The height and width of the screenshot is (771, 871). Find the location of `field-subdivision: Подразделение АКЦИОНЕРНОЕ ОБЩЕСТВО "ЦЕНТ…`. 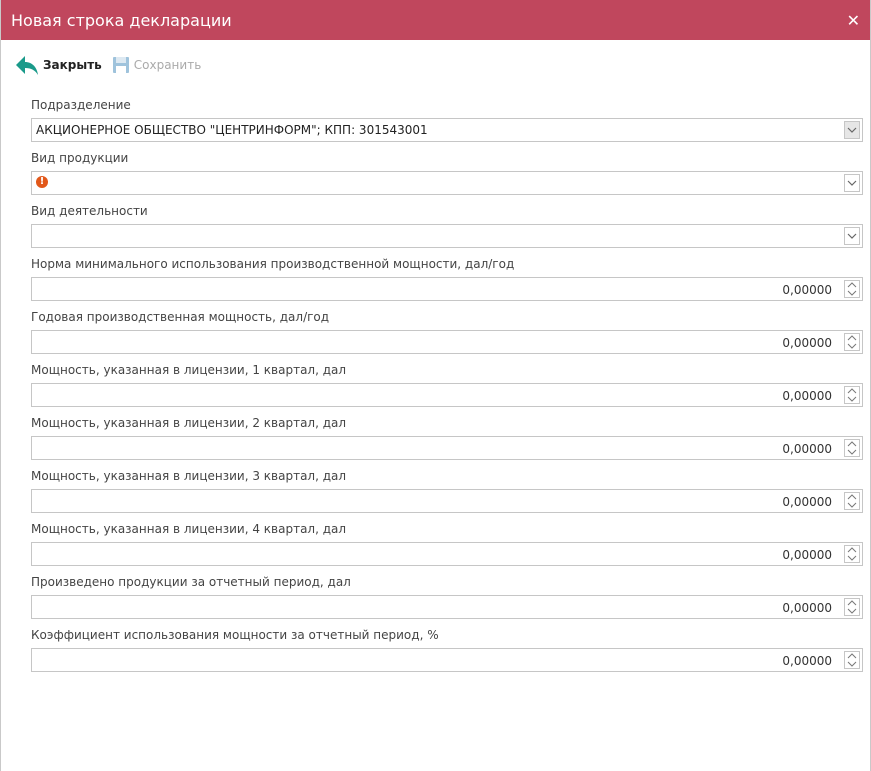

field-subdivision: Подразделение АКЦИОНЕРНОЕ ОБЩЕСТВО "ЦЕНТ… is located at coordinates (447, 122).